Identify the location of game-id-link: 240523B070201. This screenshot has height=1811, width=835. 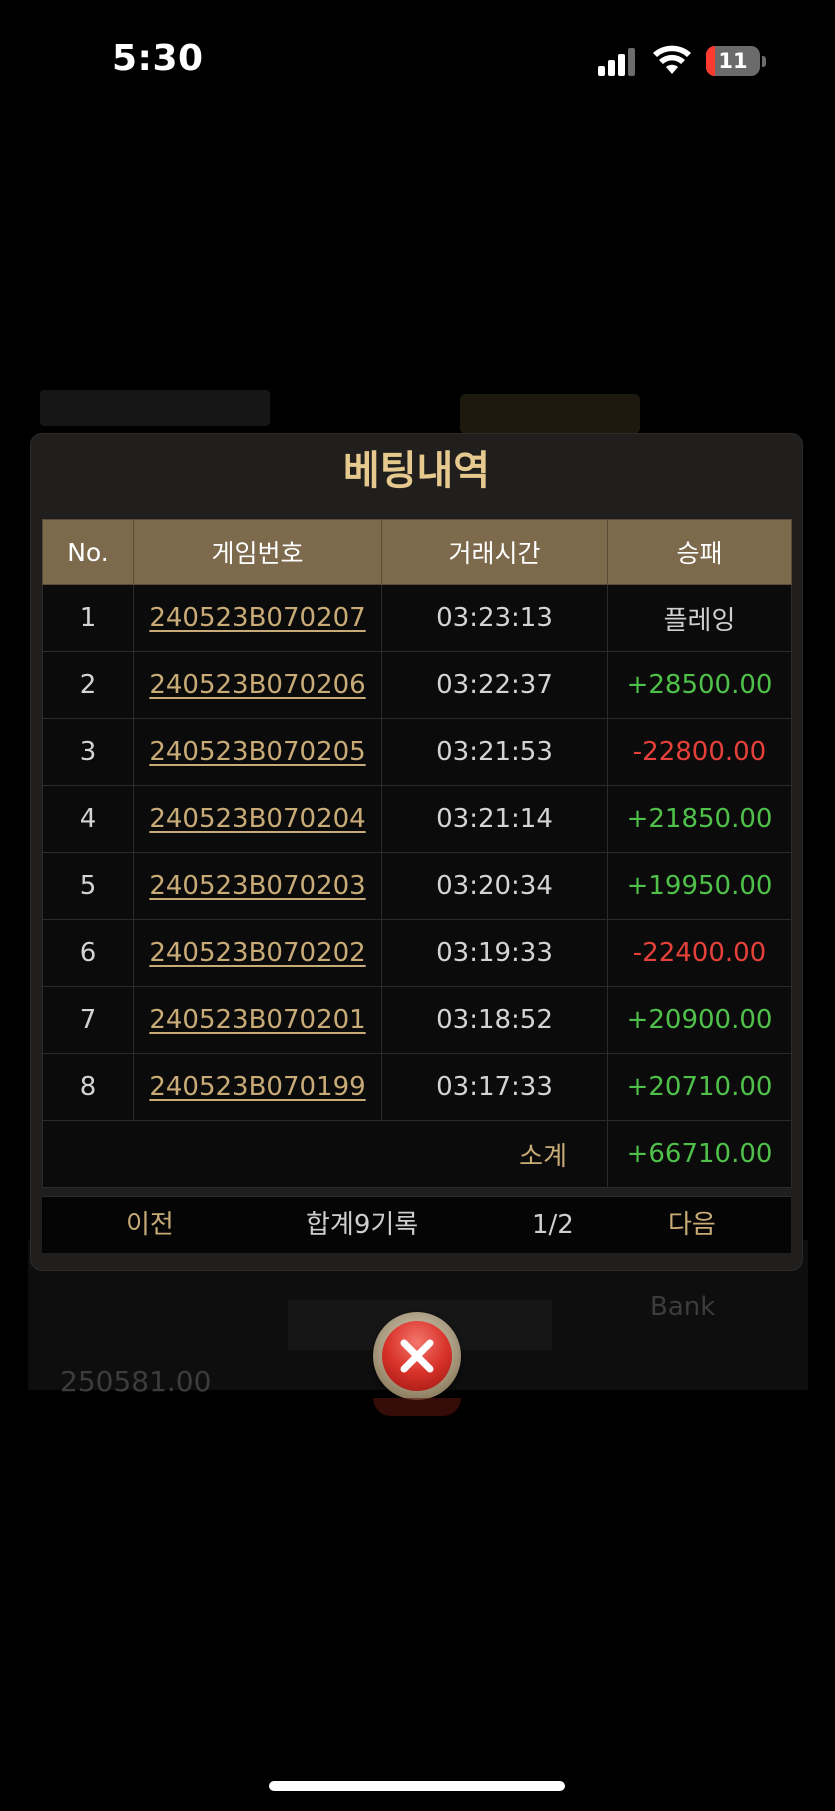
(257, 1020).